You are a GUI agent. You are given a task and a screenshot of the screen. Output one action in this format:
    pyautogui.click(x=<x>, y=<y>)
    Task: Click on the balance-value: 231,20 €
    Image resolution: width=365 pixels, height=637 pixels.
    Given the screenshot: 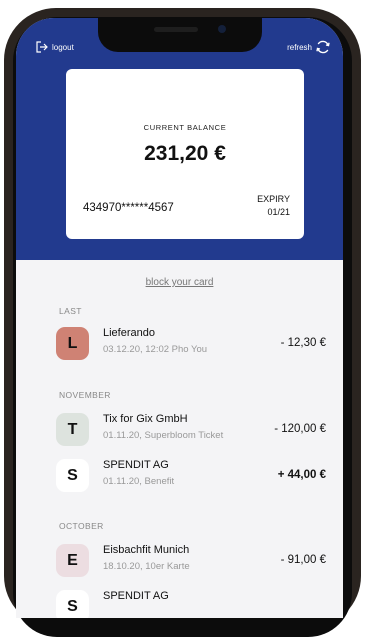 What is the action you would take?
    pyautogui.click(x=185, y=153)
    